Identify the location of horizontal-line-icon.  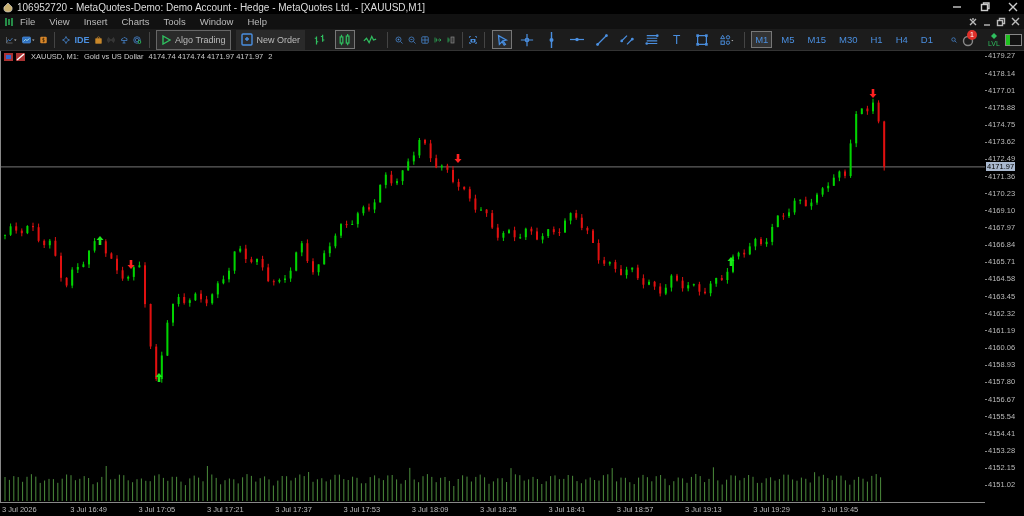
(576, 39).